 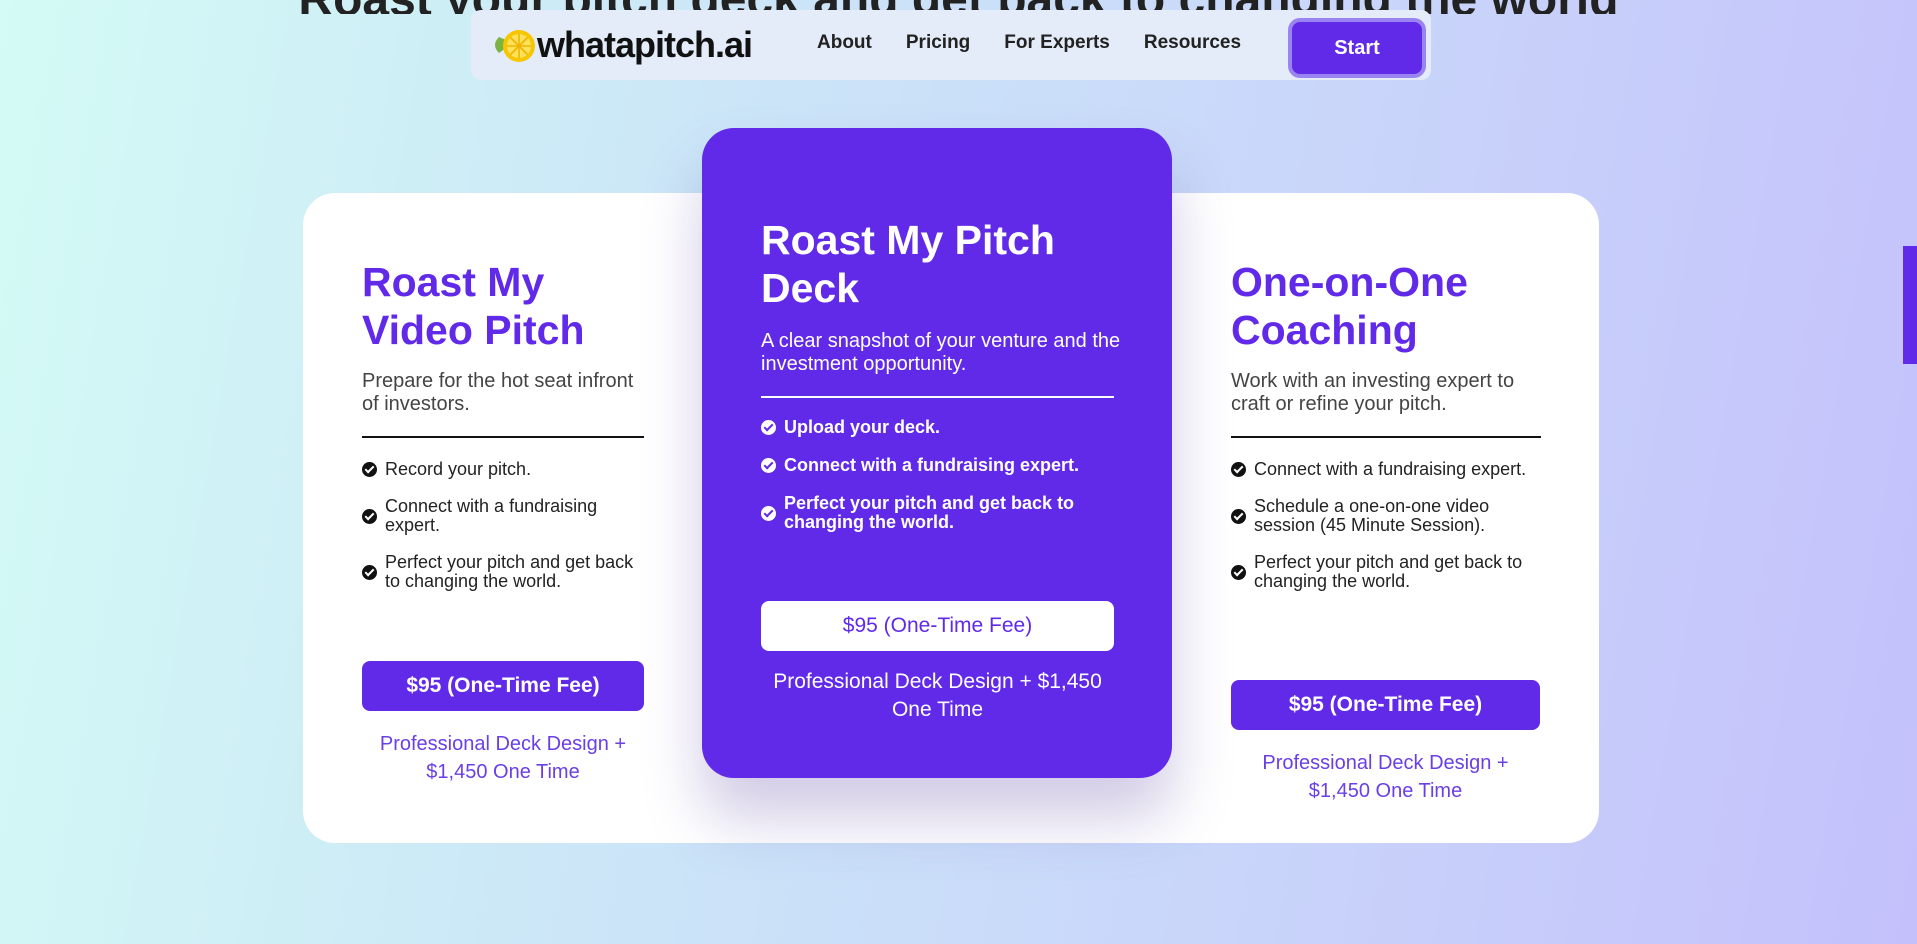 I want to click on nav-link-pricing: Pricing, so click(x=938, y=43).